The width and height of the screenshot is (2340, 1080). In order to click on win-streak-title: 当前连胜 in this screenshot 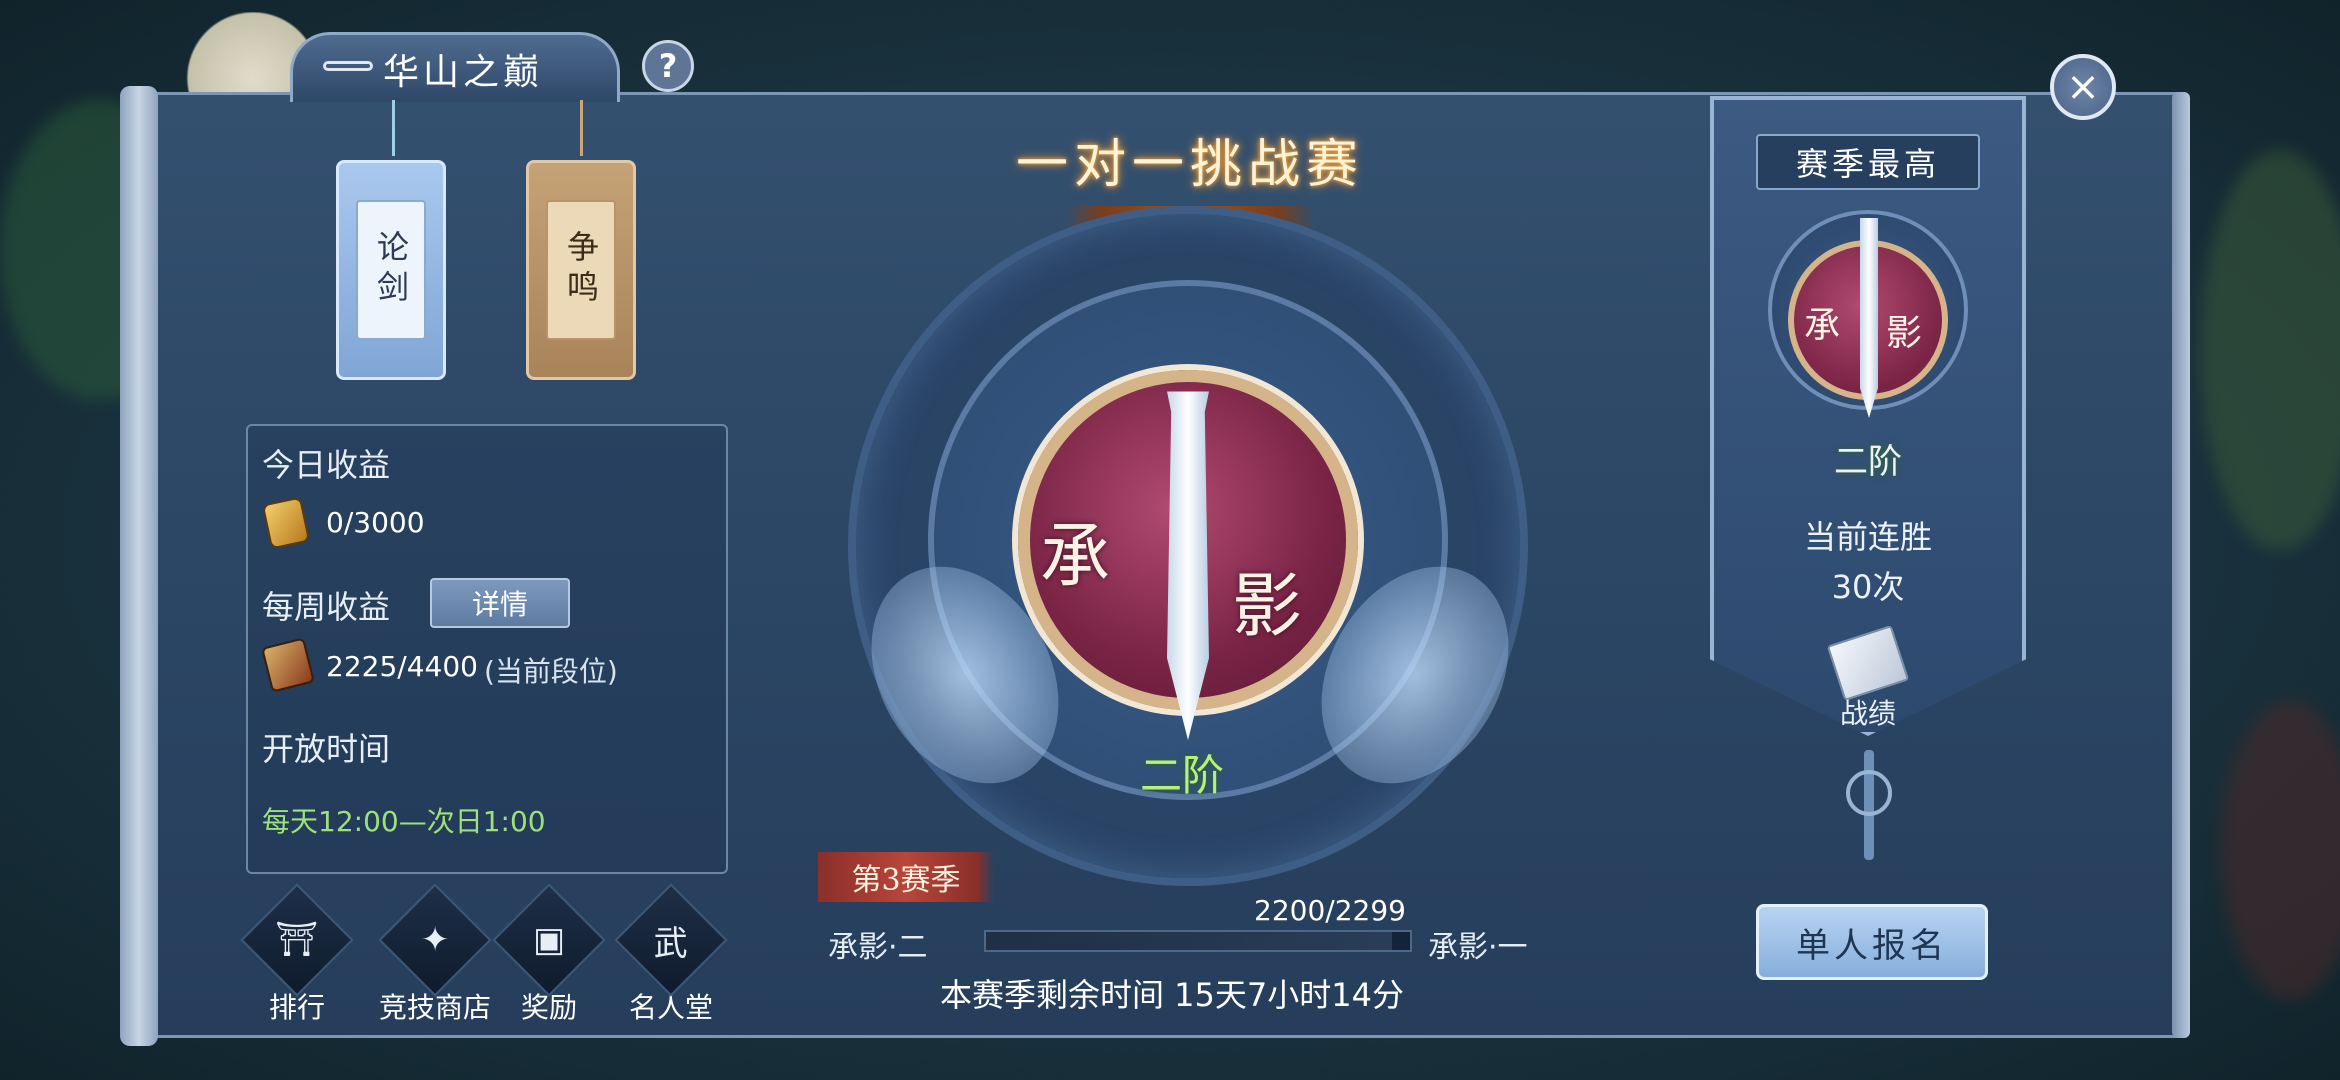, I will do `click(1867, 537)`.